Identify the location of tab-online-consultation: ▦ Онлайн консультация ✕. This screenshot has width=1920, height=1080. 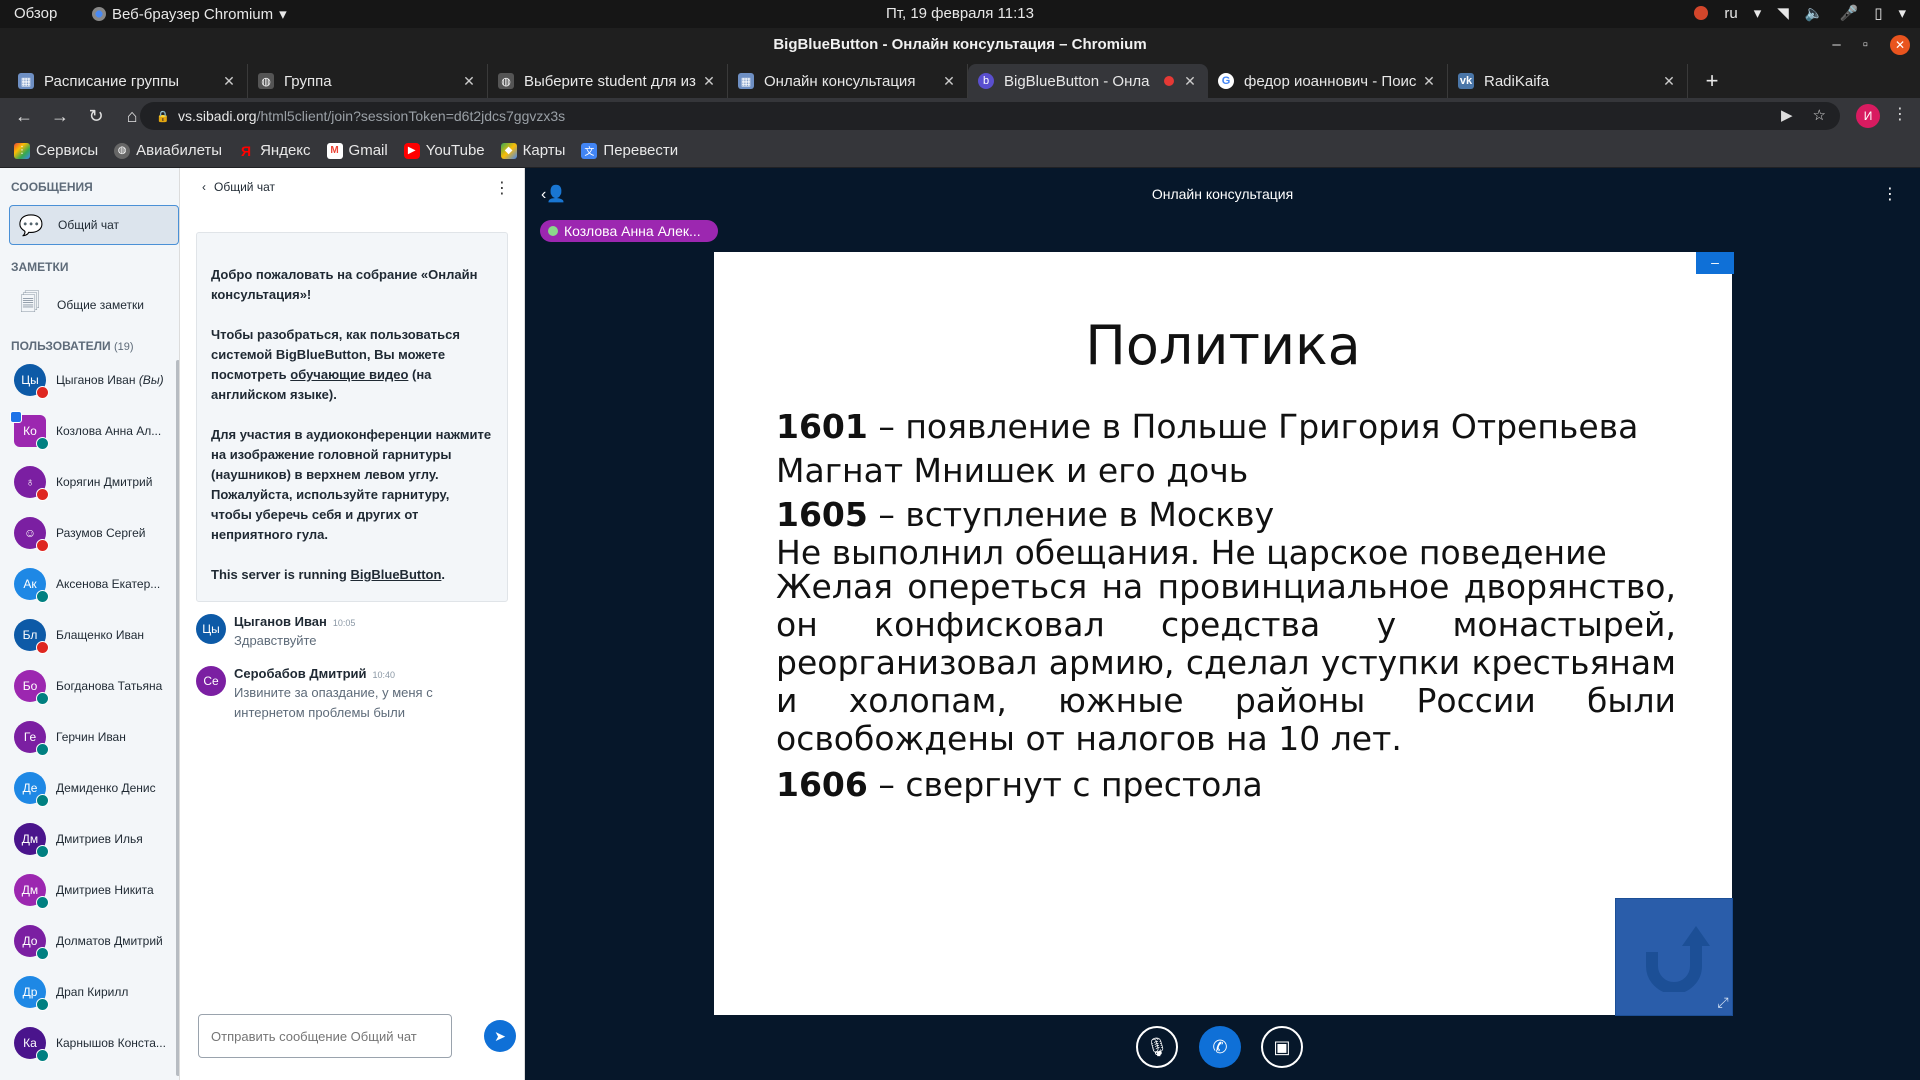
(848, 81).